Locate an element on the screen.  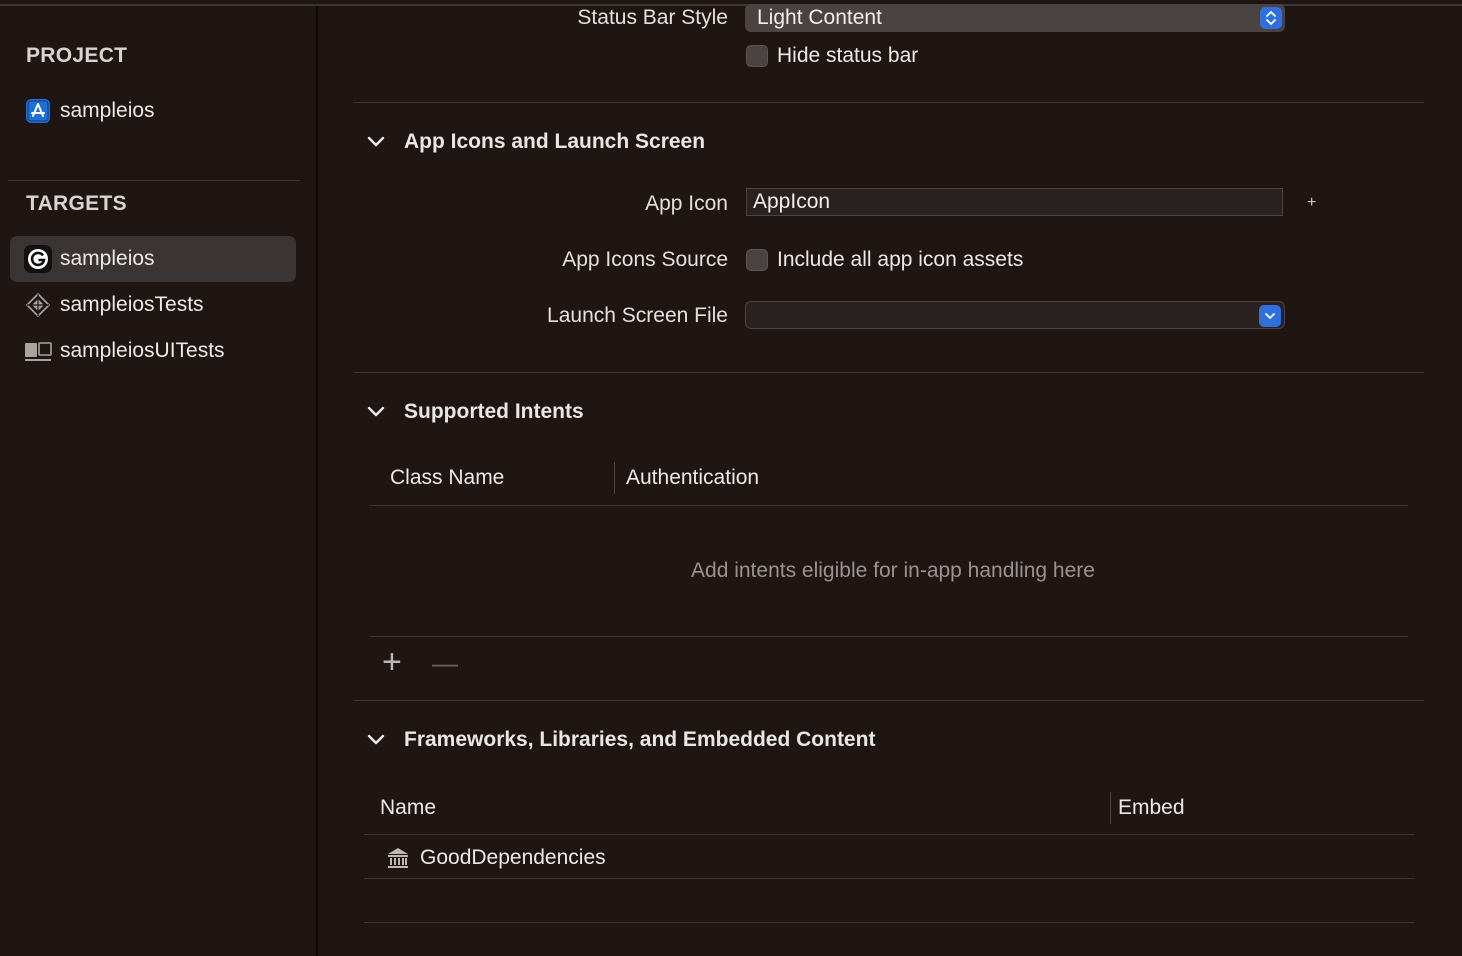
sidebar-item-project-sampleios: sampleios is located at coordinates (153, 111).